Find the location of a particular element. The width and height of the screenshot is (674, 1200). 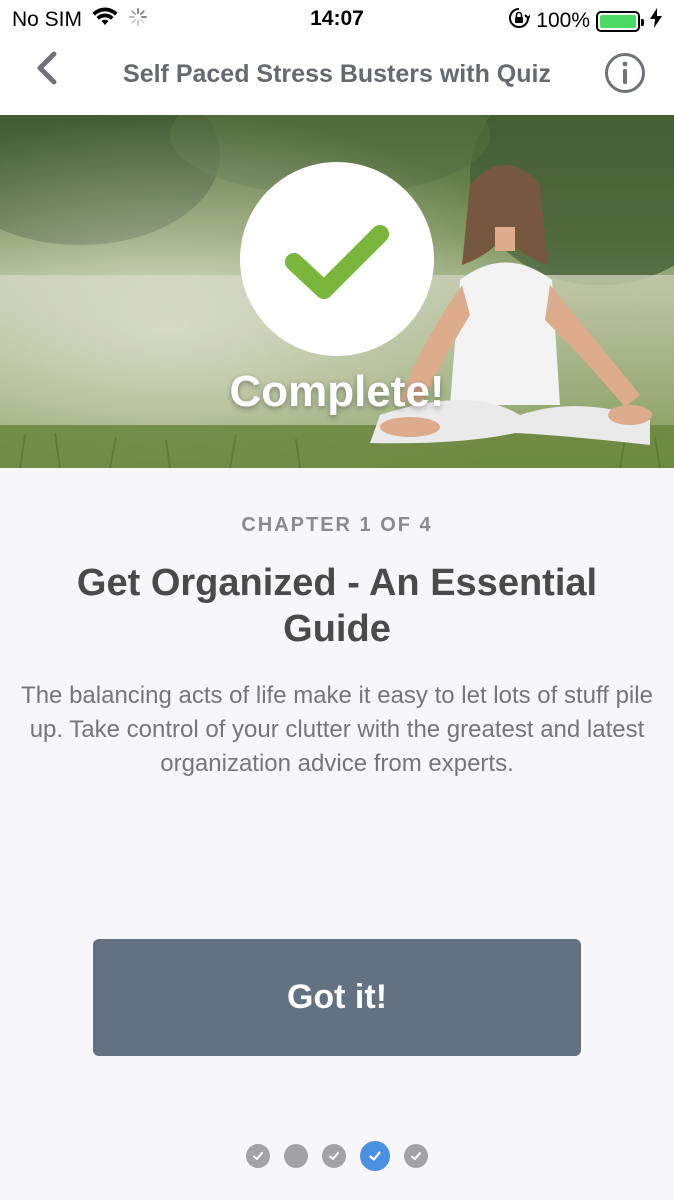

chapter-title: Get Organized - An Essential Guide is located at coordinates (337, 606).